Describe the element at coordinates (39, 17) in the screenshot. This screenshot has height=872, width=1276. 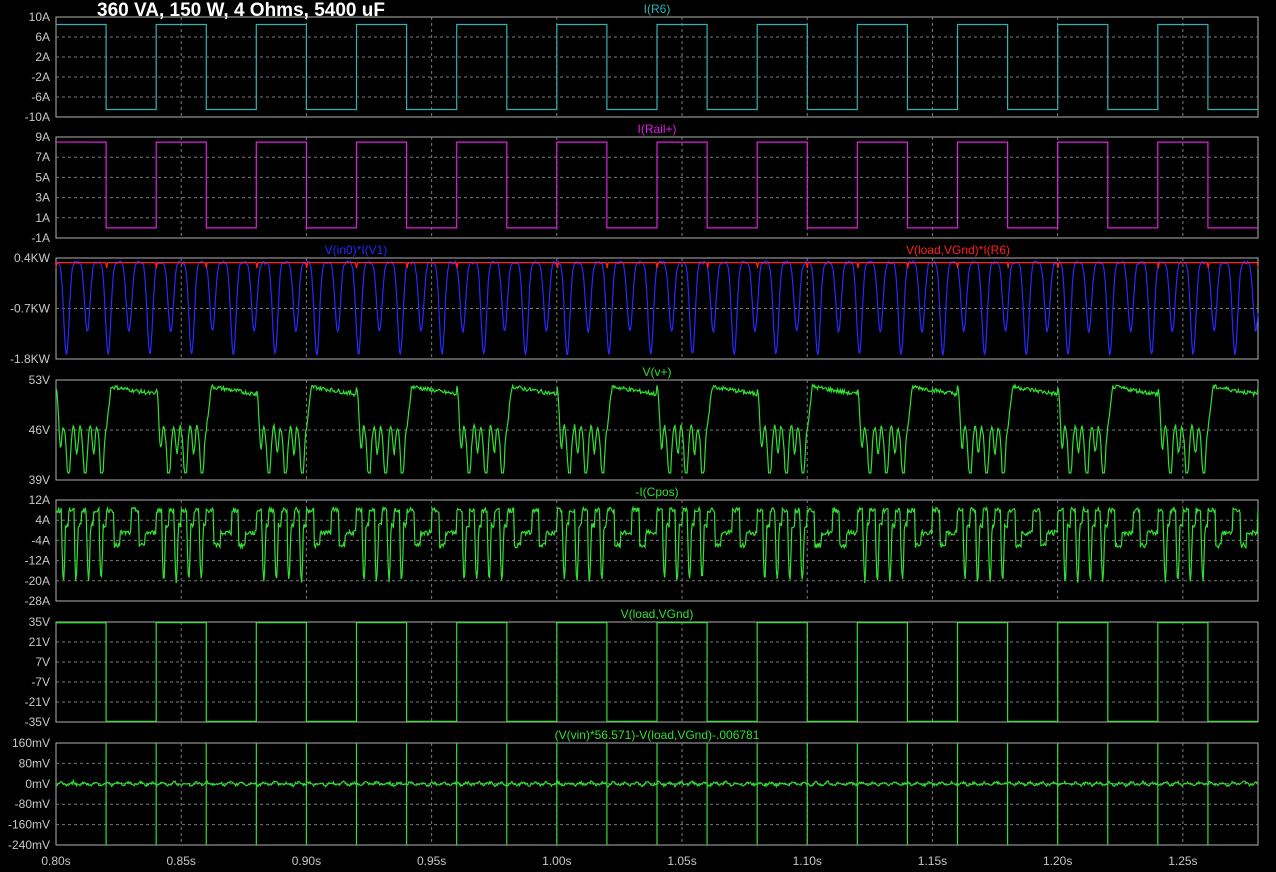
I see `y-tick-label: 10A` at that location.